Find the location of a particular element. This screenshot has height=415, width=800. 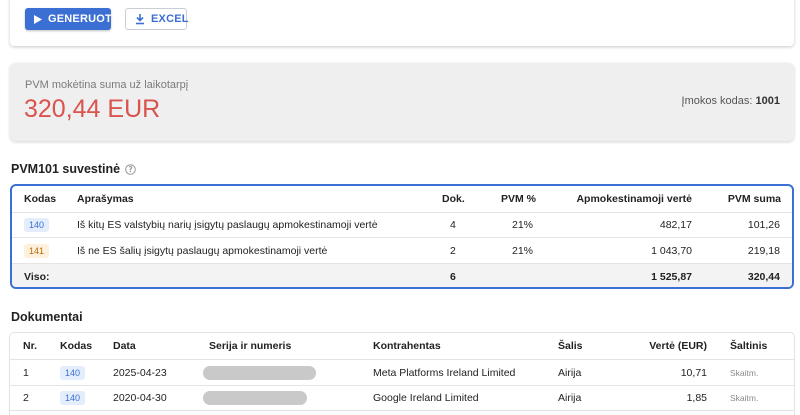

column-header: Dok. is located at coordinates (453, 199).